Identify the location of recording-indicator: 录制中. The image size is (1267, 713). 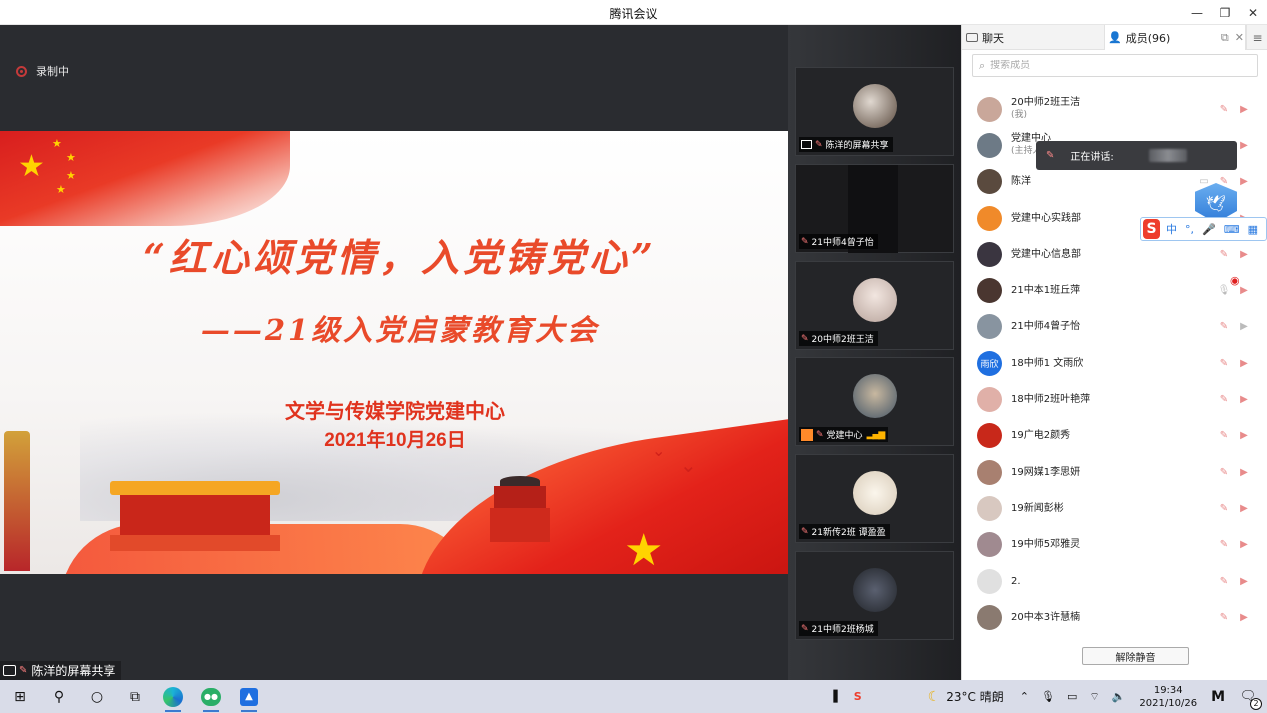
(42, 71).